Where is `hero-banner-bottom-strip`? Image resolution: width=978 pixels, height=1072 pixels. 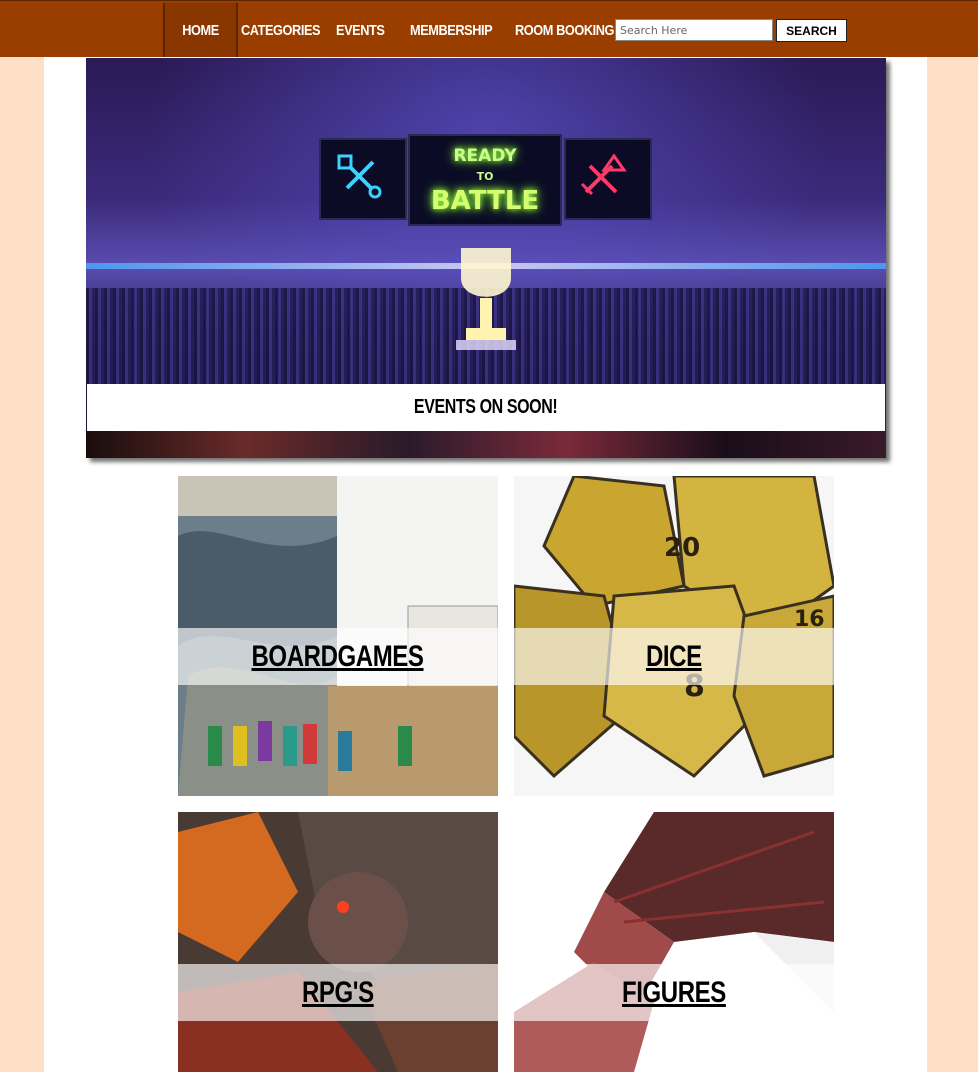 hero-banner-bottom-strip is located at coordinates (486, 444).